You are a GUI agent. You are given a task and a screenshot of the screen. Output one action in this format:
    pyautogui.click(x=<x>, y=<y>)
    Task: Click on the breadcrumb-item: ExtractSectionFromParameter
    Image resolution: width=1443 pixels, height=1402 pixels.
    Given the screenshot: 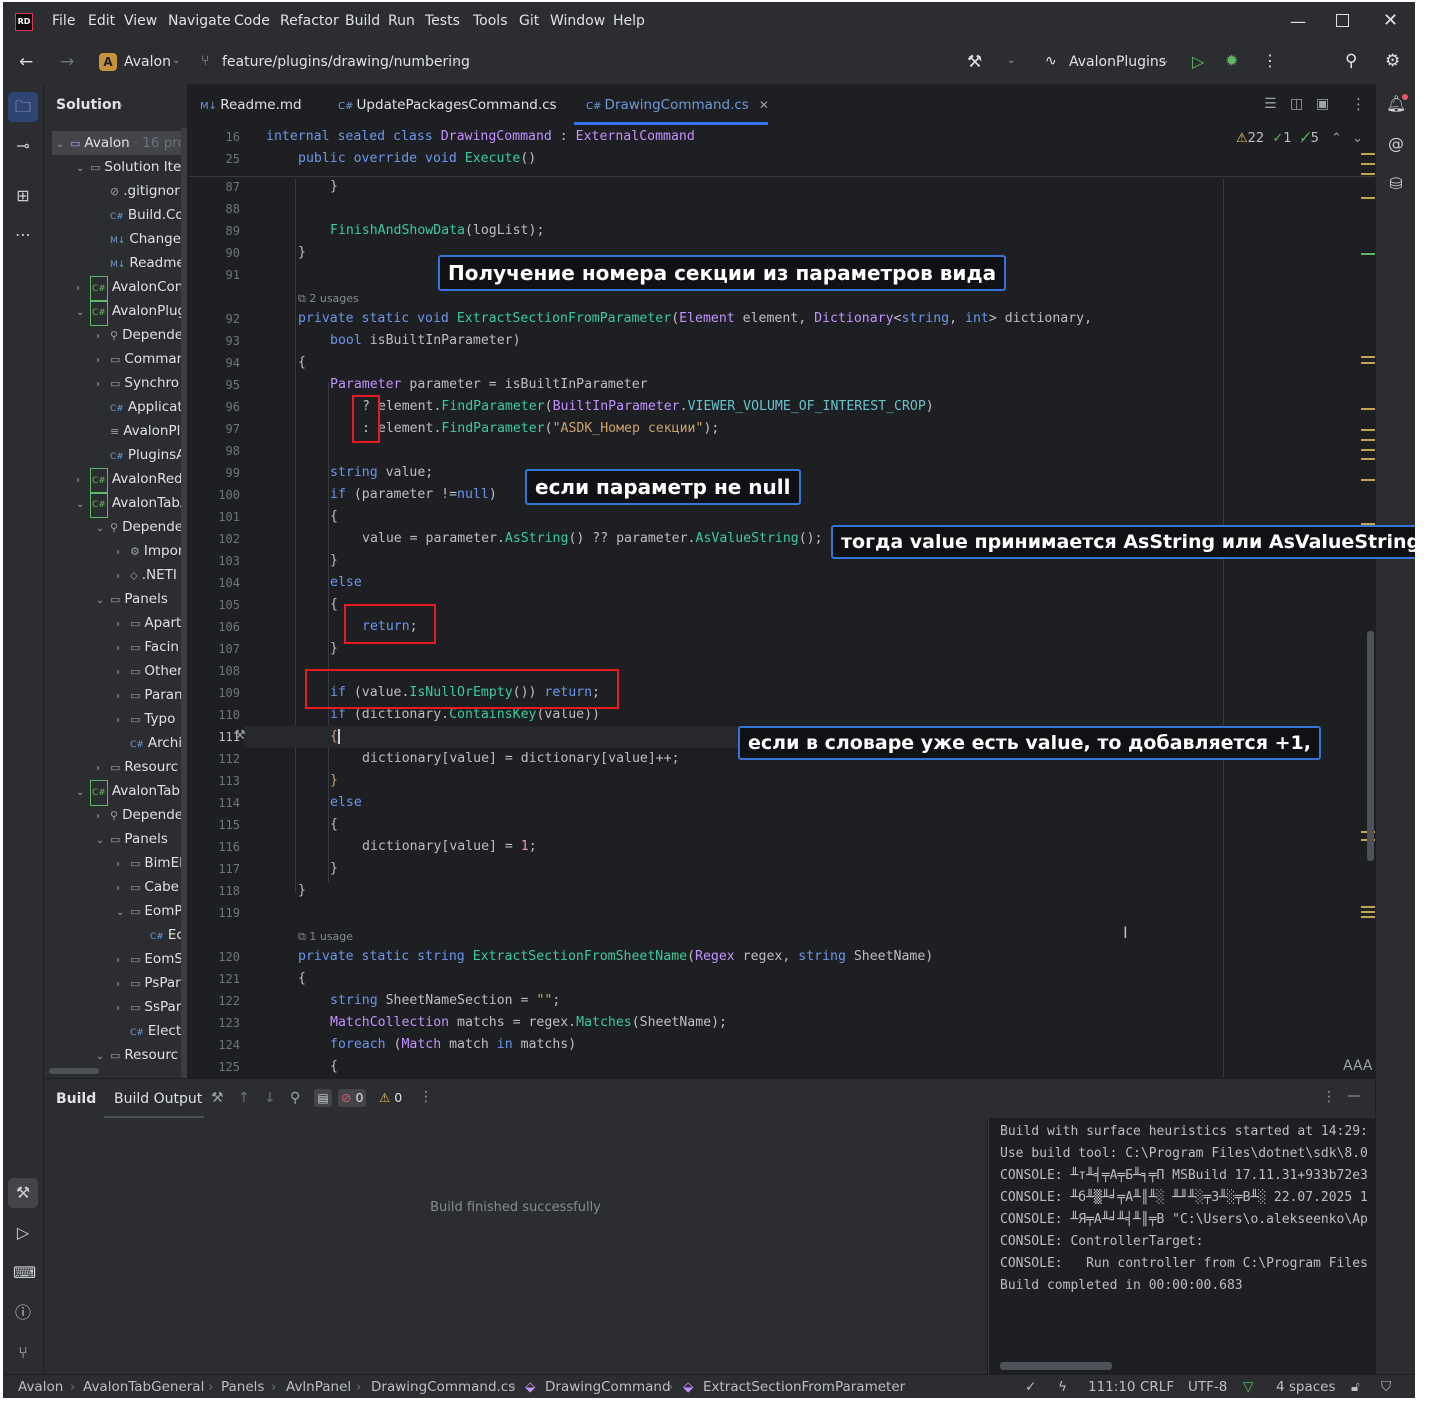 What is the action you would take?
    pyautogui.click(x=804, y=1387)
    